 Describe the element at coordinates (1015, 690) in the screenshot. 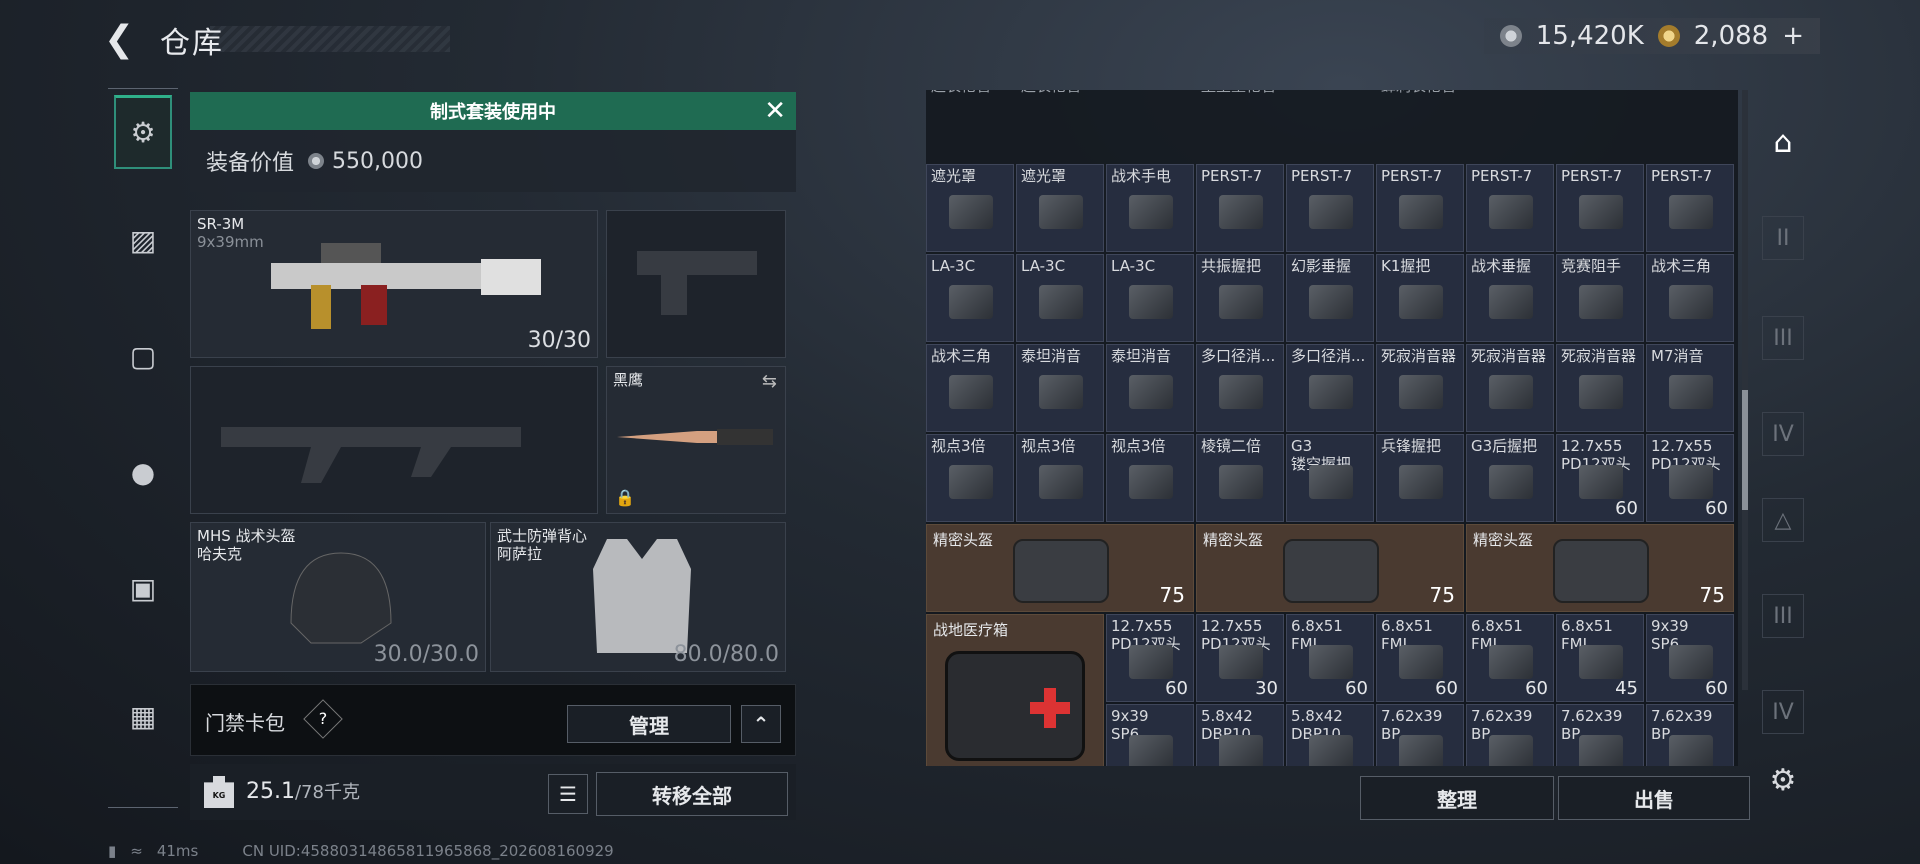

I see `medkit-item: 战地医疗箱` at that location.